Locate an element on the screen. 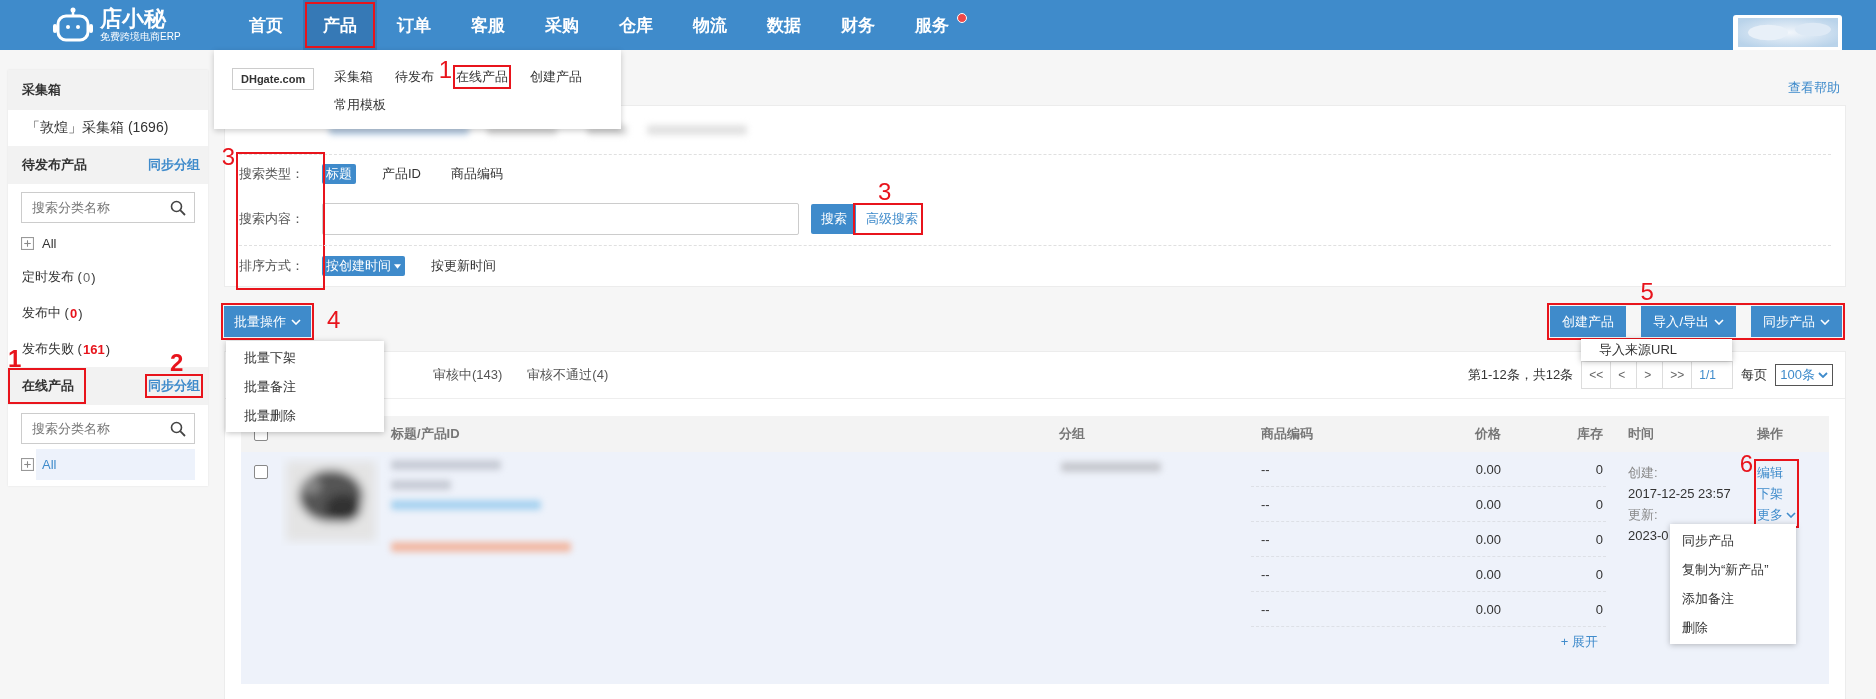  column-header: 标题/产品ID is located at coordinates (425, 434).